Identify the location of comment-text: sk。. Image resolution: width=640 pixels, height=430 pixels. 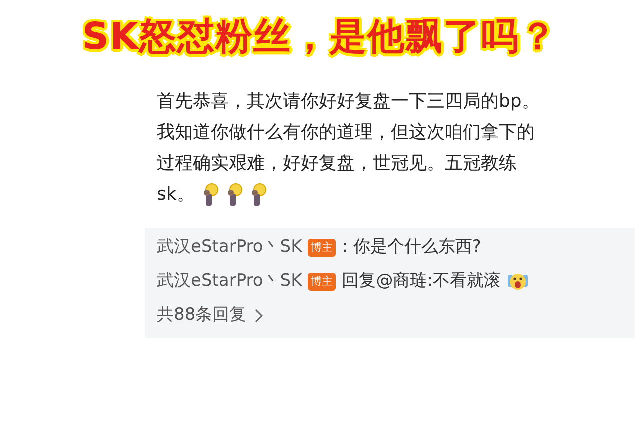
(176, 195).